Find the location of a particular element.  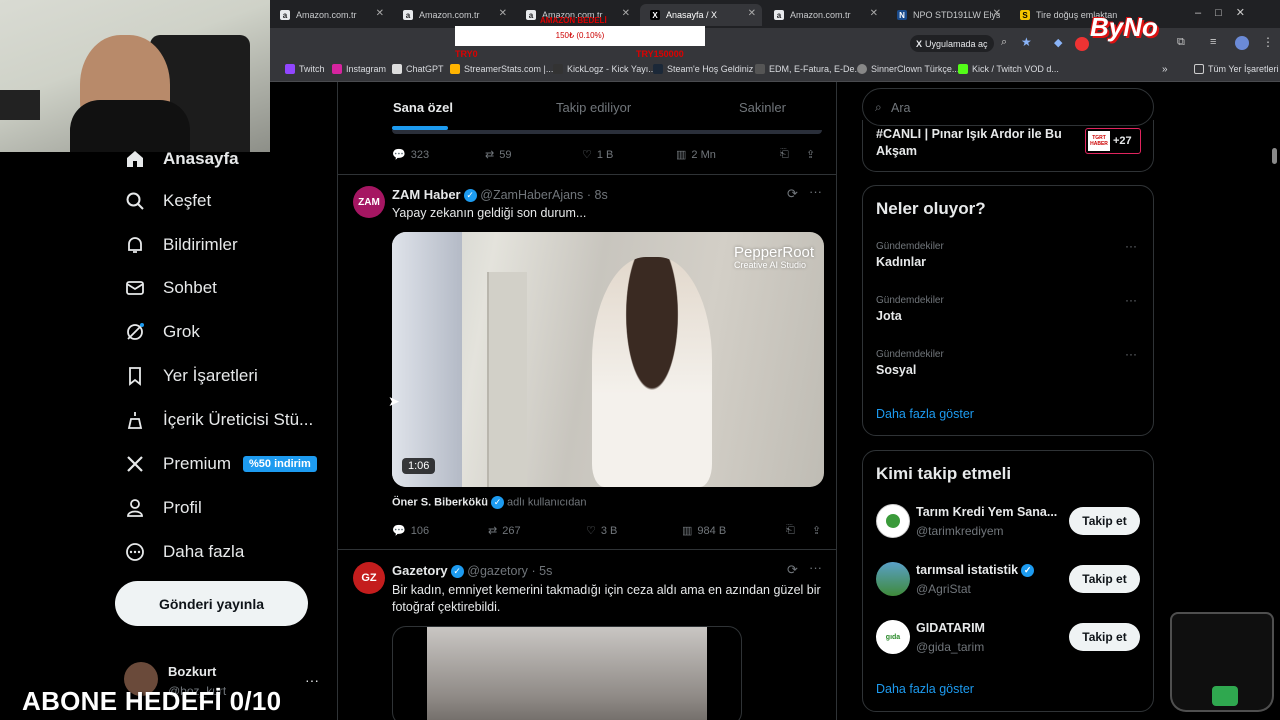

trend-item: Gündemdekiler Sosyal is located at coordinates (910, 363).